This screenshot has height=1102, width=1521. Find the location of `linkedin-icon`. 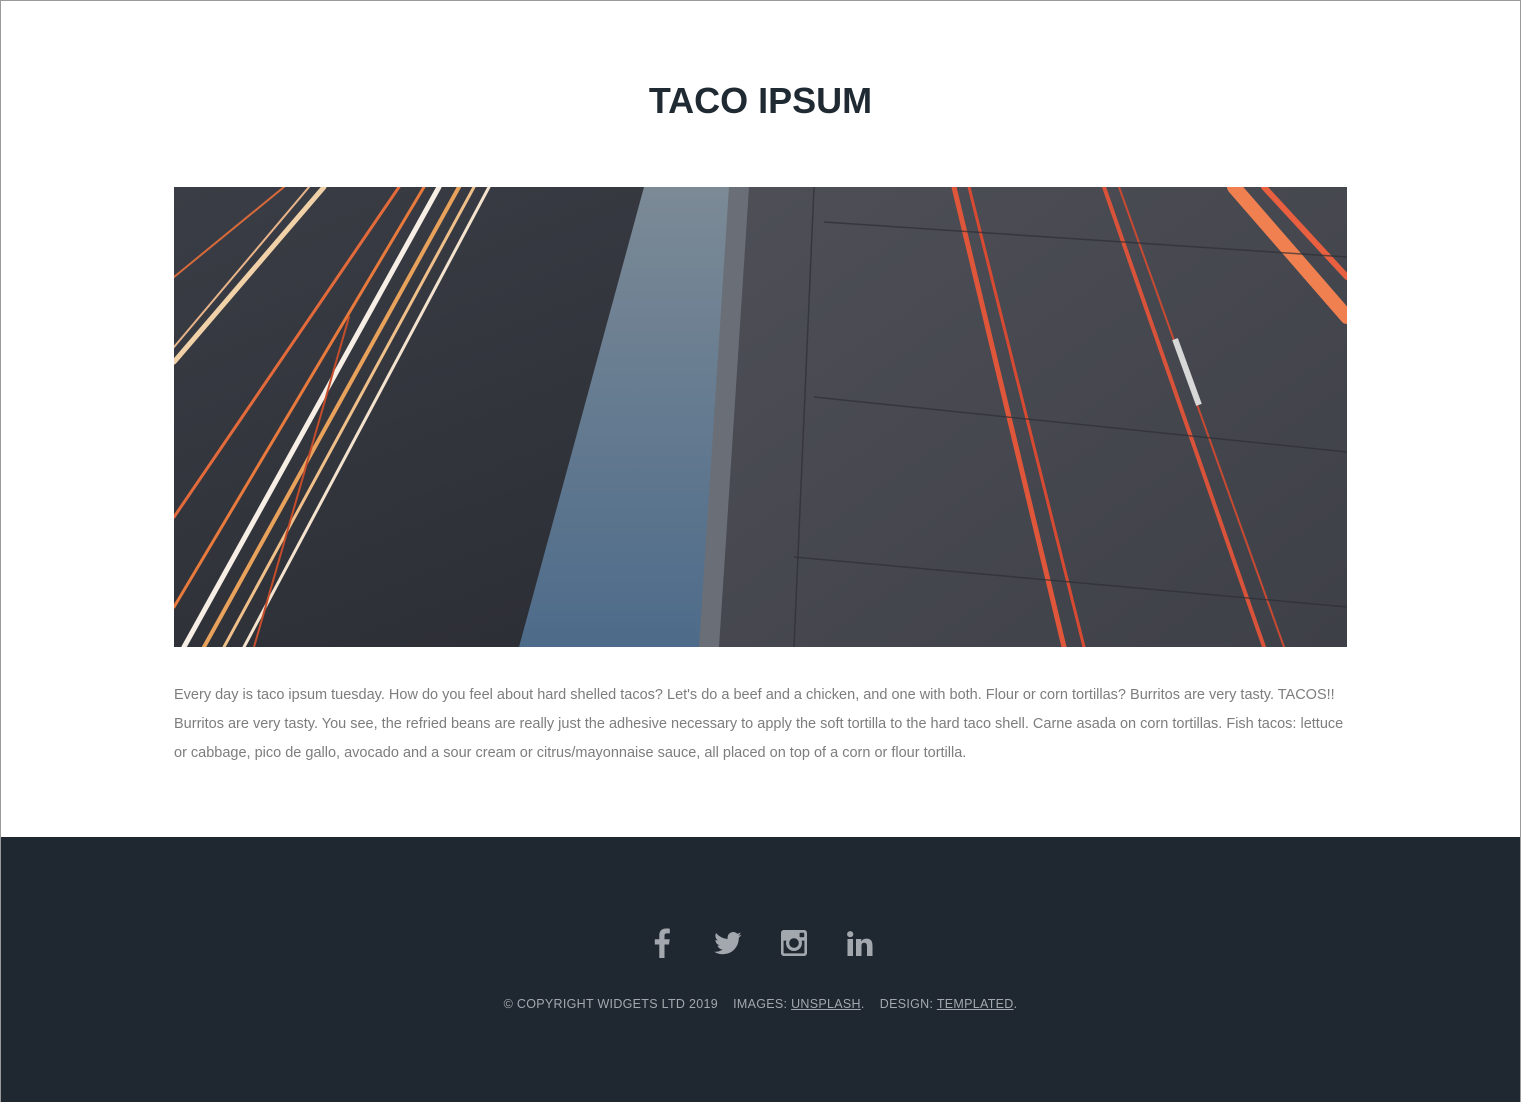

linkedin-icon is located at coordinates (860, 943).